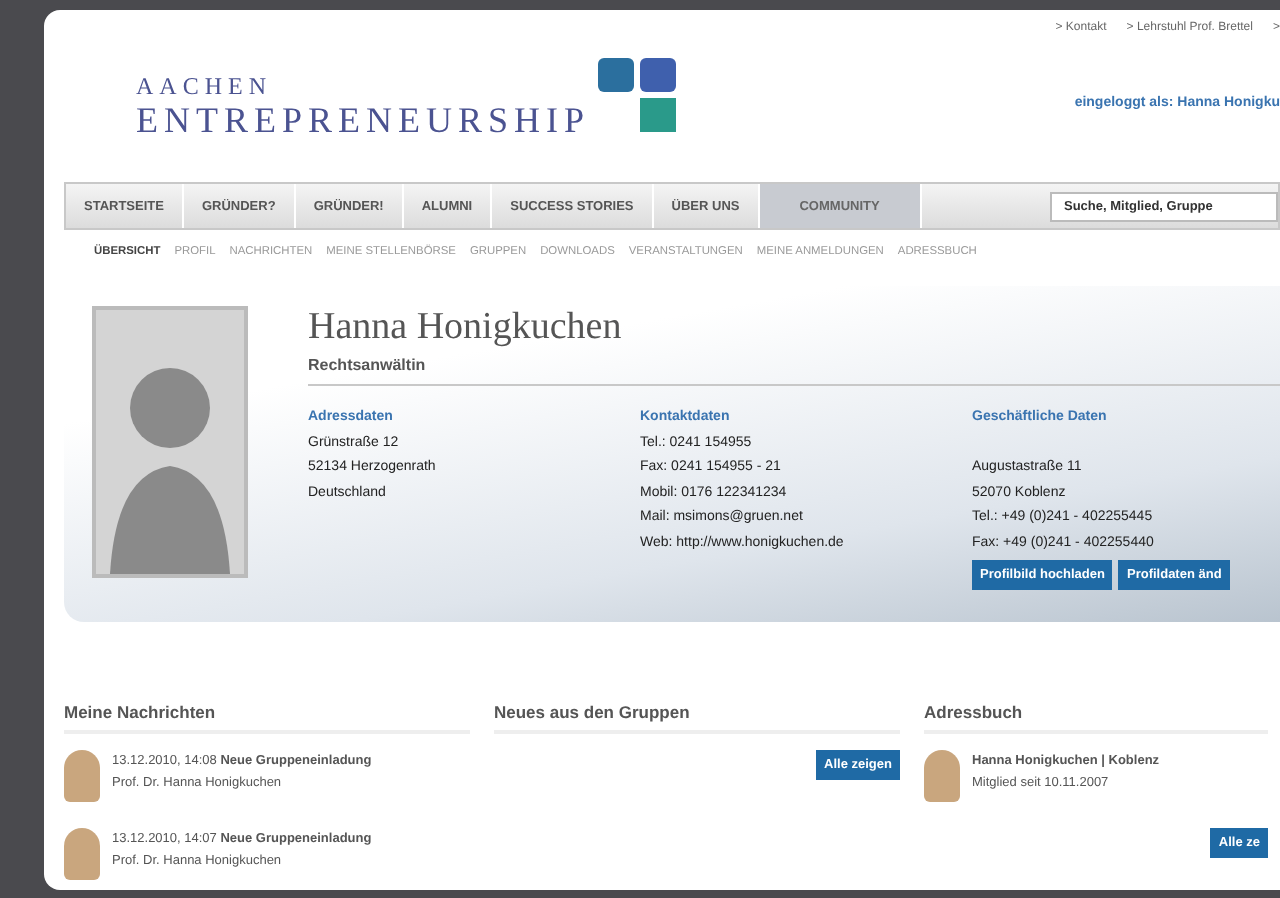  Describe the element at coordinates (363, 120) in the screenshot. I see `logo-text: ENTREPRENEURSHIP` at that location.